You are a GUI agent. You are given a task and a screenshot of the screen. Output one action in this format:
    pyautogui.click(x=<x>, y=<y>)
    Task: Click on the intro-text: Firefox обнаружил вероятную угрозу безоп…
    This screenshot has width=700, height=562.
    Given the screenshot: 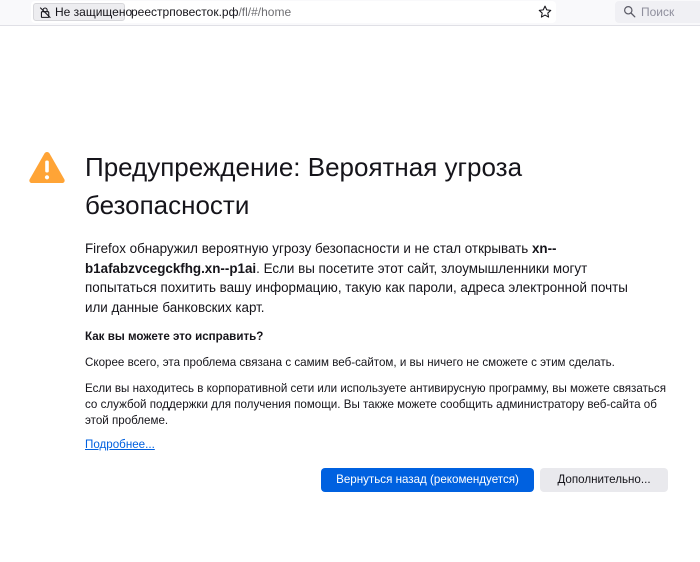 What is the action you would take?
    pyautogui.click(x=365, y=278)
    